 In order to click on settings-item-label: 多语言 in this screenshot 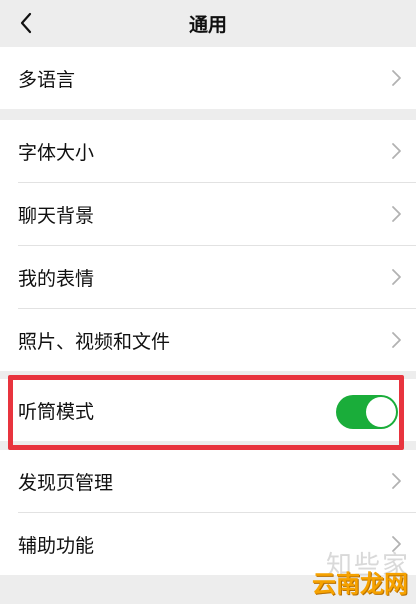, I will do `click(47, 79)`.